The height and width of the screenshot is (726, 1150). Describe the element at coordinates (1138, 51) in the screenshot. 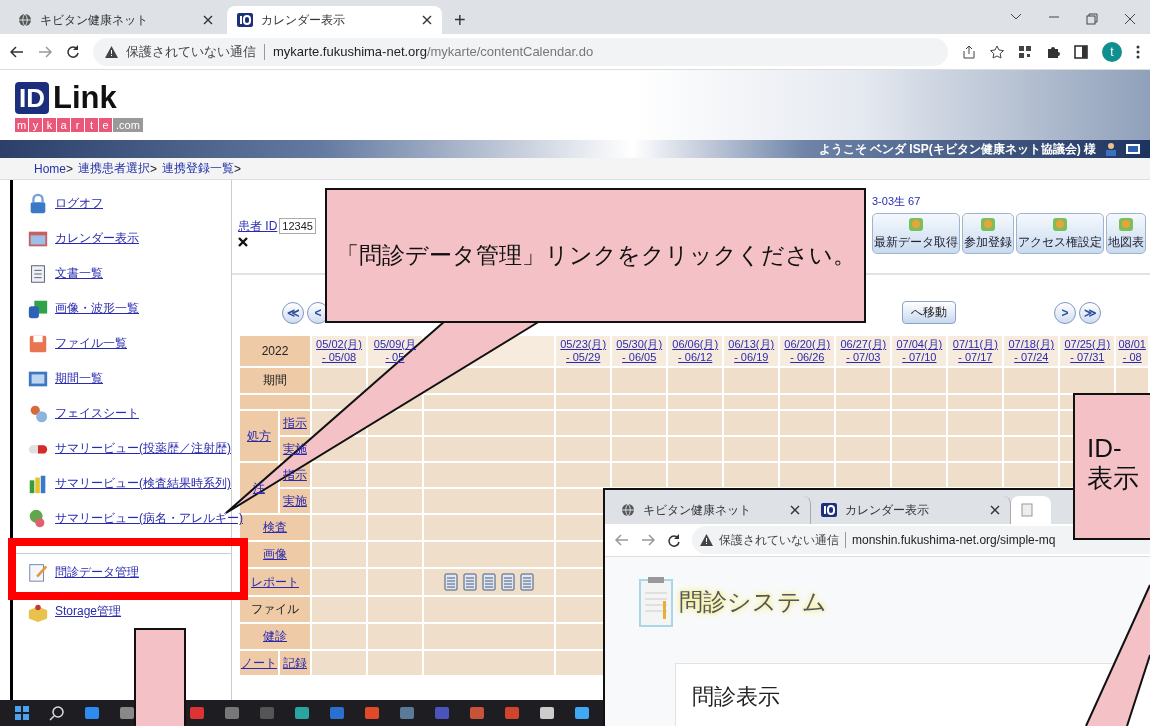

I see `menu-icon` at that location.